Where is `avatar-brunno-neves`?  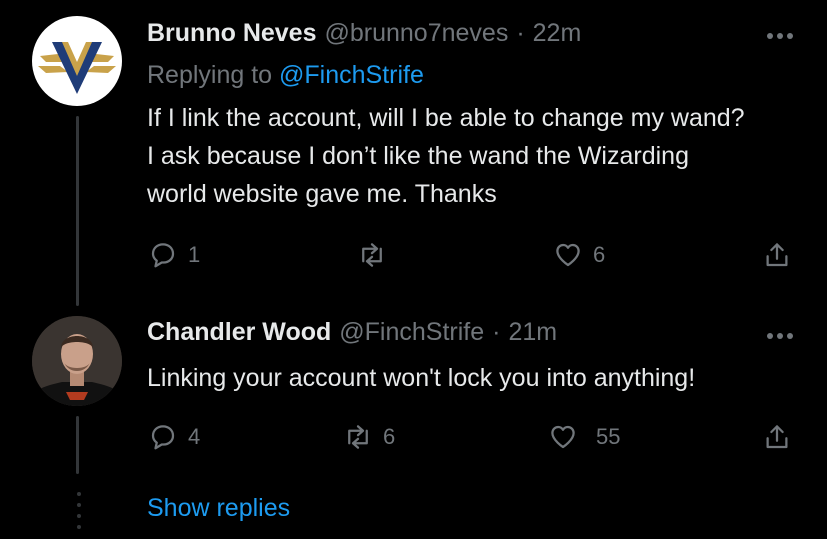
avatar-brunno-neves is located at coordinates (77, 61).